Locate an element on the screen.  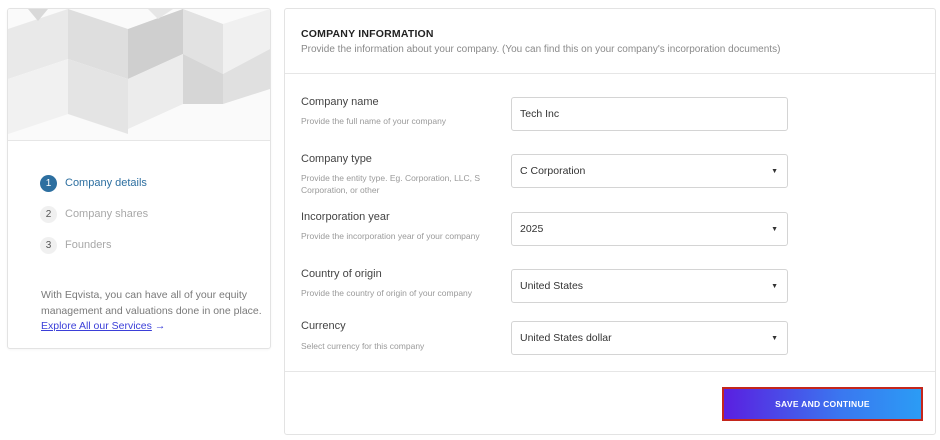
section-title: COMPANY INFORMATION is located at coordinates (367, 34).